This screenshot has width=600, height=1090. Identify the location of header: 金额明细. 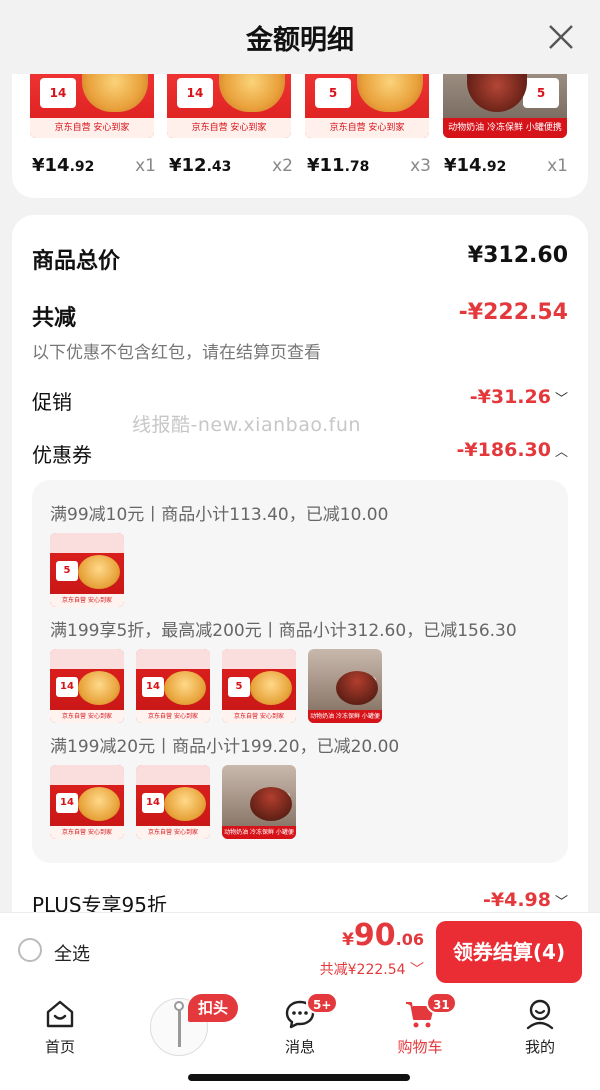
(300, 37).